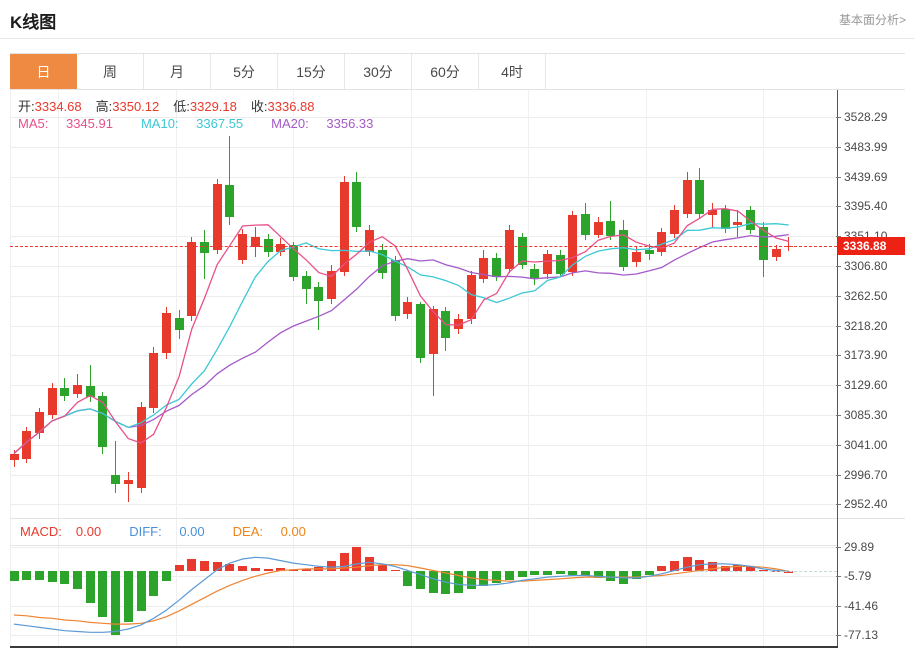  Describe the element at coordinates (43, 71) in the screenshot. I see `tab-day: 日` at that location.